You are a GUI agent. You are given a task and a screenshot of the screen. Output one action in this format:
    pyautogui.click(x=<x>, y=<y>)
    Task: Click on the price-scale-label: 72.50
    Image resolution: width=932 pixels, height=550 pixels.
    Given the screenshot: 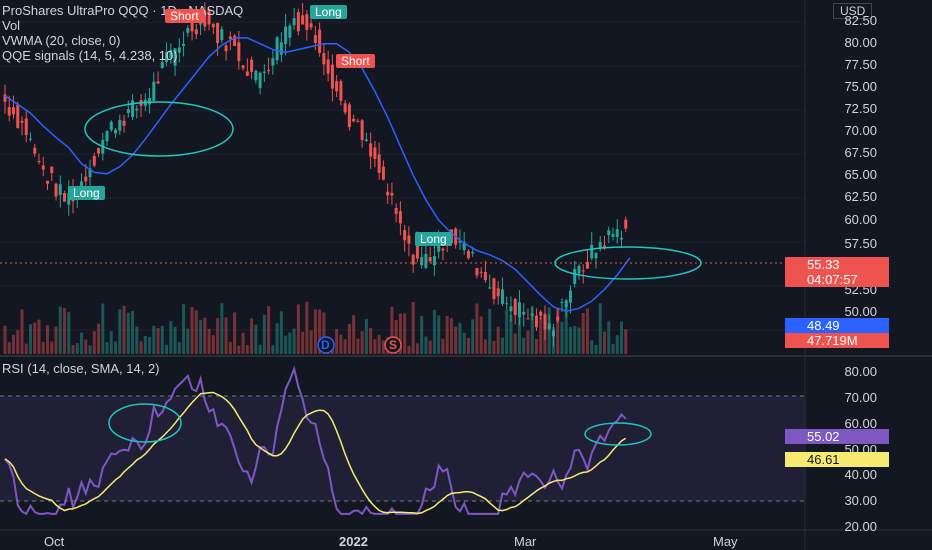 What is the action you would take?
    pyautogui.click(x=860, y=108)
    